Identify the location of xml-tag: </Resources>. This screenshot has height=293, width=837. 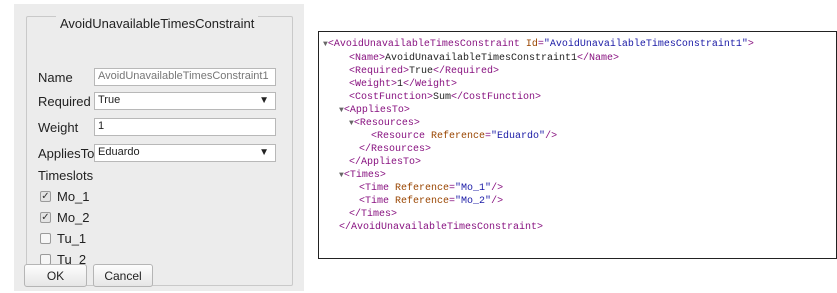
(395, 149).